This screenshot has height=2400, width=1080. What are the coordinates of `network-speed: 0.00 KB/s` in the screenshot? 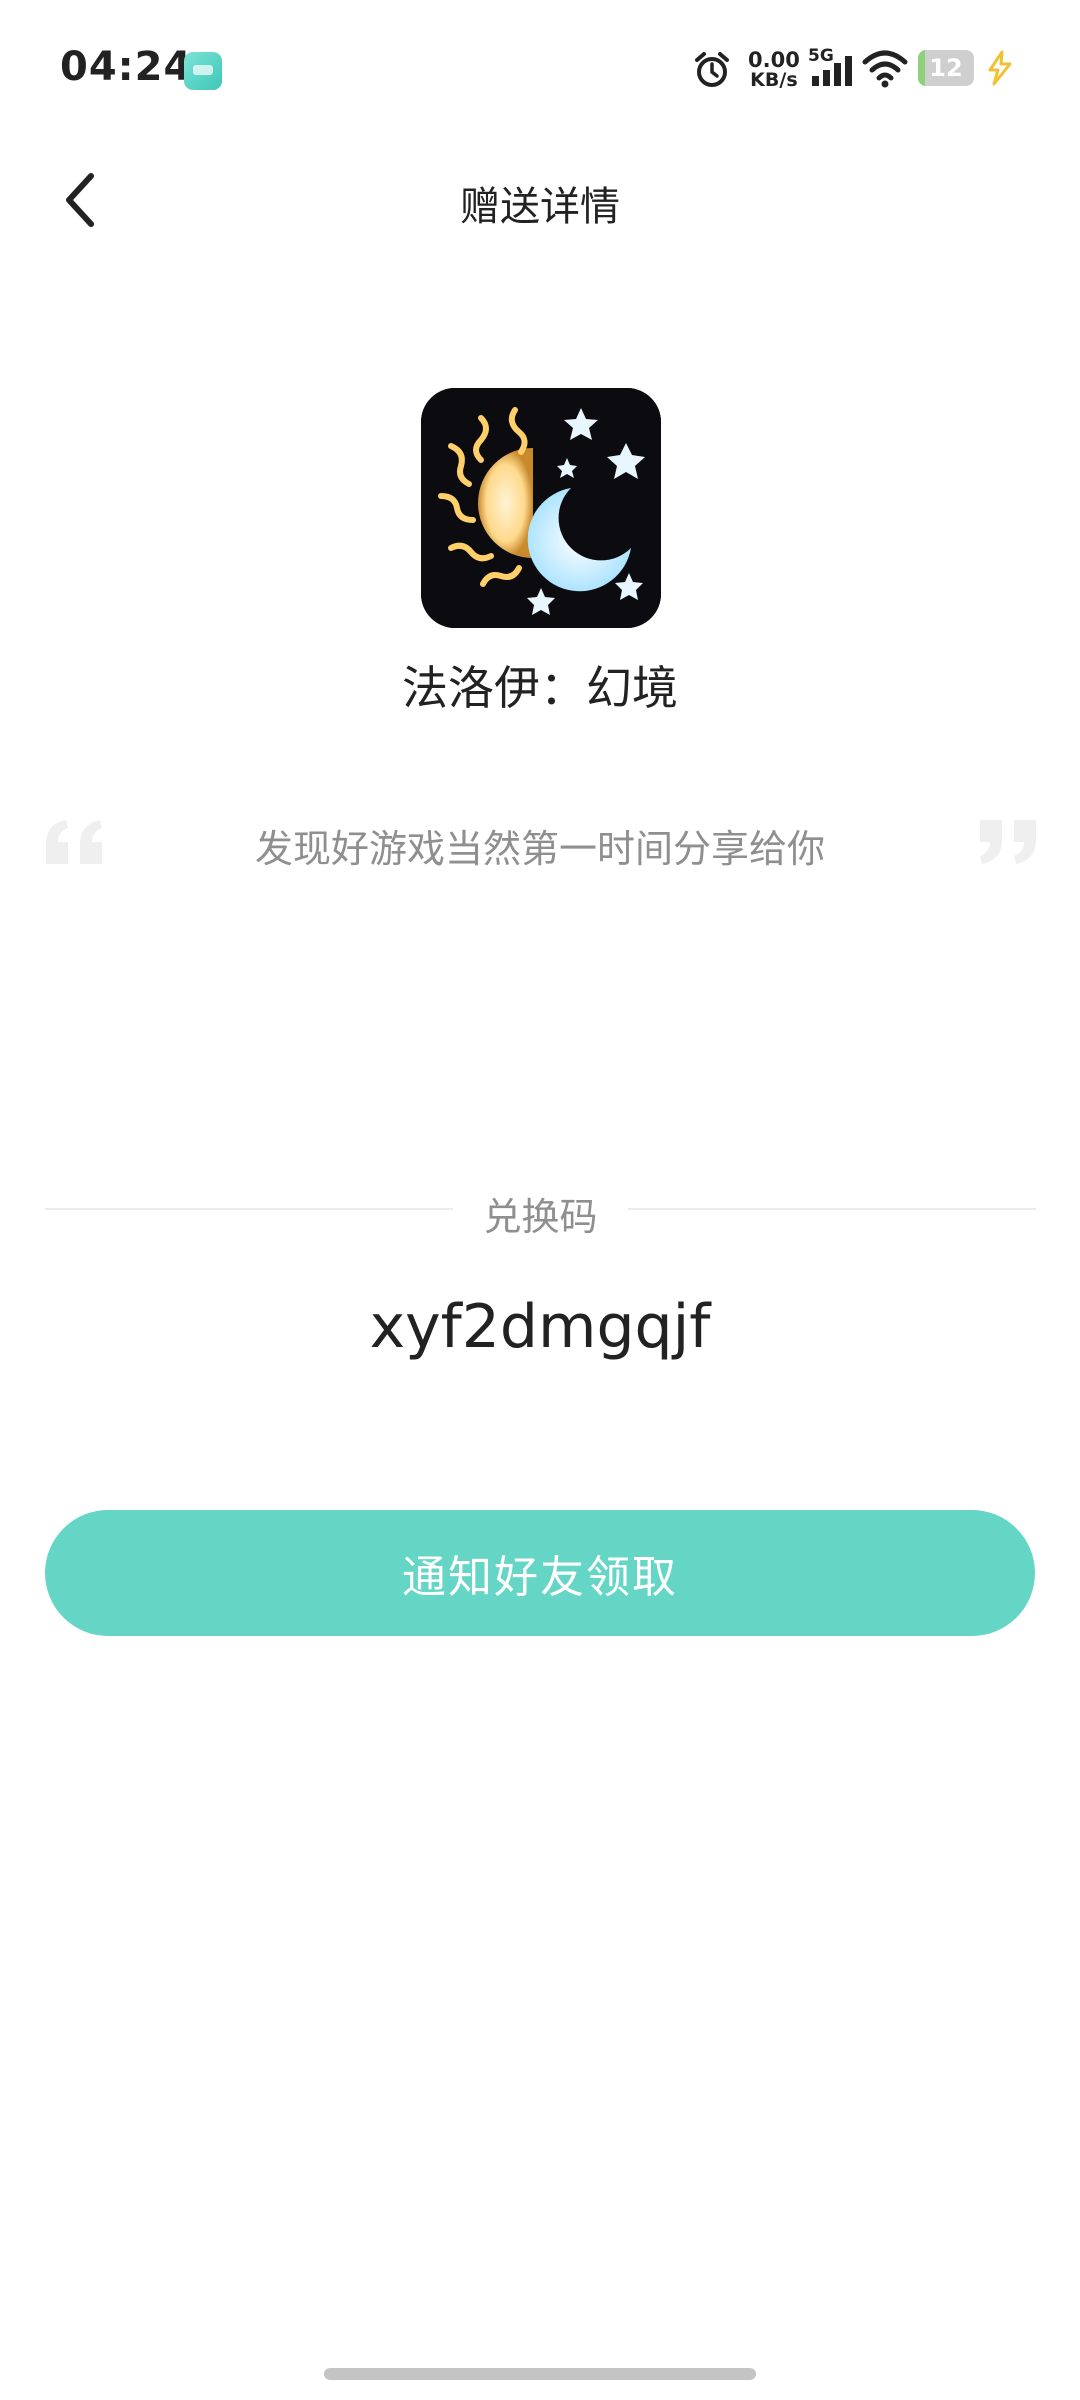 It's located at (774, 69).